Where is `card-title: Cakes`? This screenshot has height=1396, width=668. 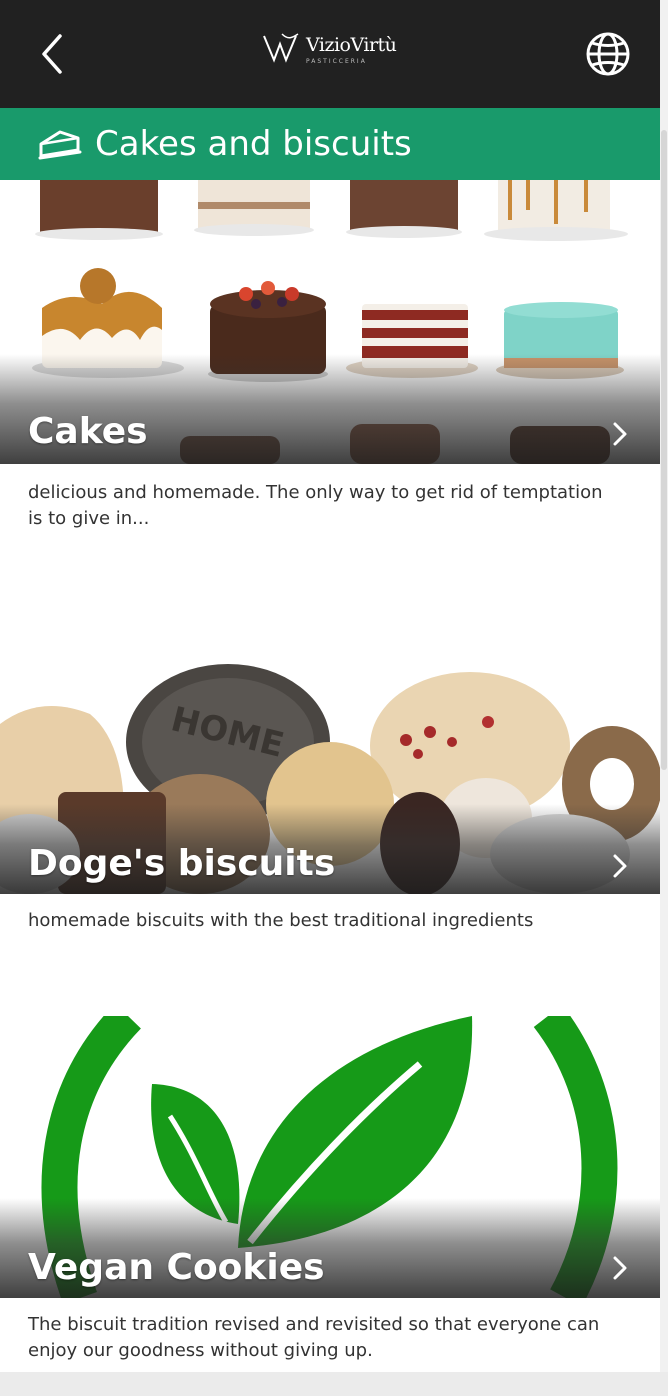 card-title: Cakes is located at coordinates (88, 431).